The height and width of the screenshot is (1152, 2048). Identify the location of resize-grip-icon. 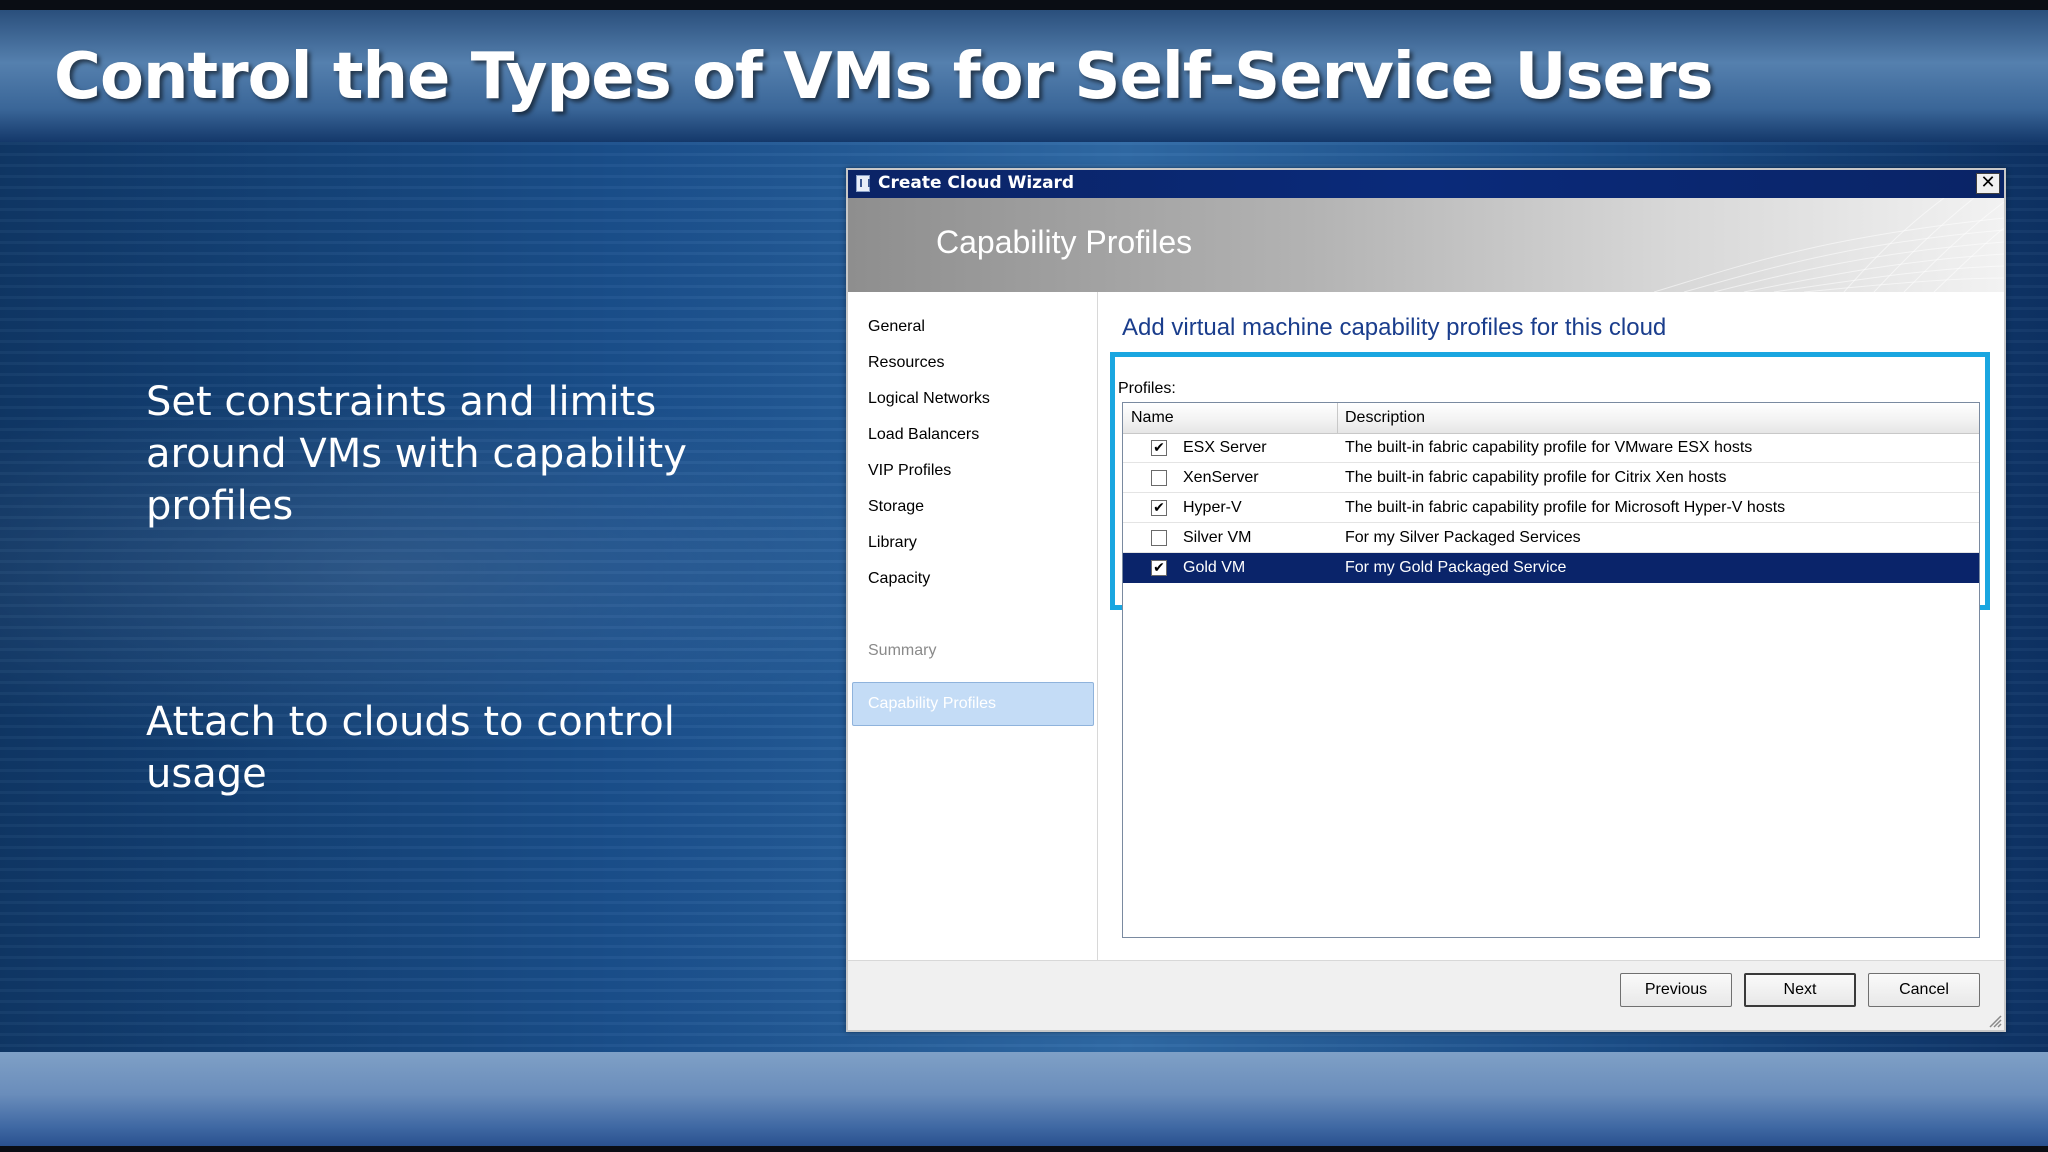
(1994, 1020).